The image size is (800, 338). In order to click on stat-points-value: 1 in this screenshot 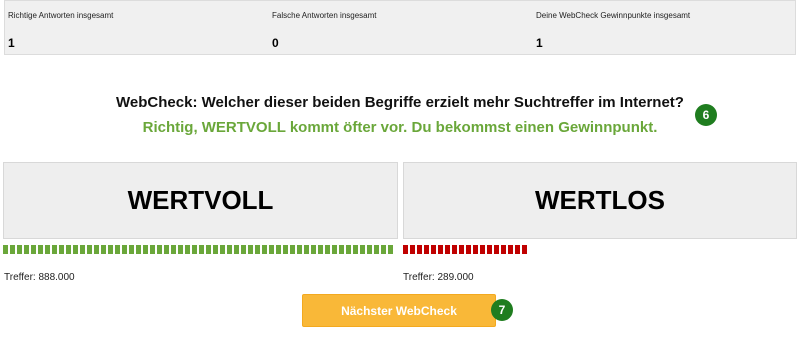, I will do `click(539, 43)`.